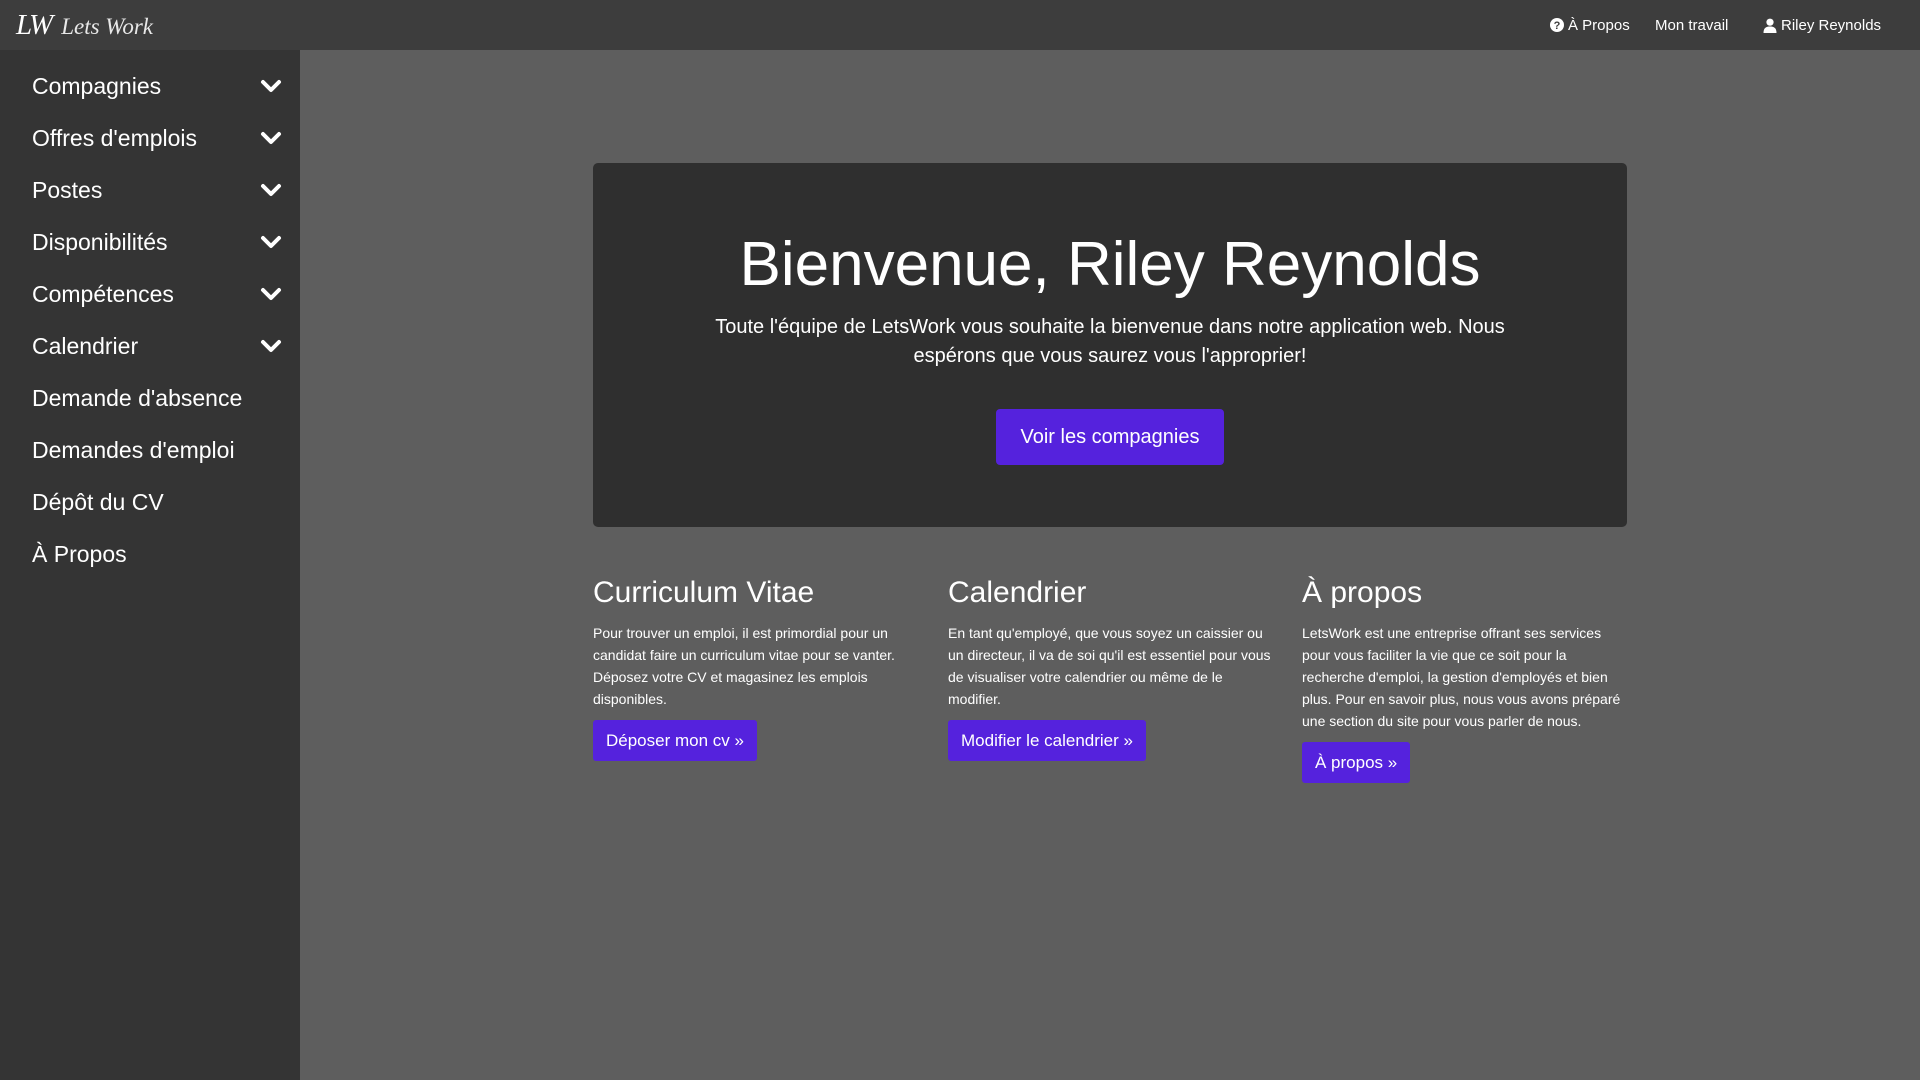 This screenshot has width=1920, height=1080. What do you see at coordinates (1047, 740) in the screenshot?
I see `edit-calendar-button: Modifier le calendrier »` at bounding box center [1047, 740].